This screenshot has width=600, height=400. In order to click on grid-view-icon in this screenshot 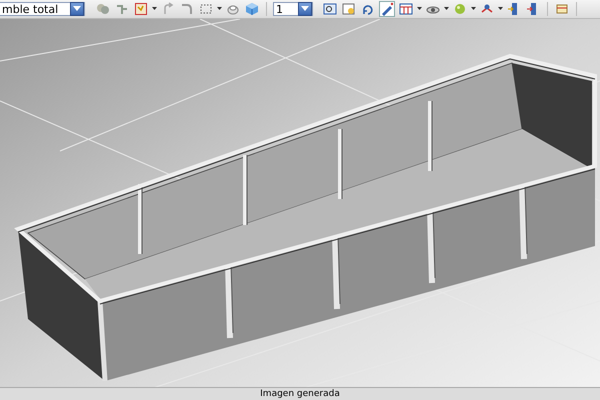, I will do `click(406, 9)`.